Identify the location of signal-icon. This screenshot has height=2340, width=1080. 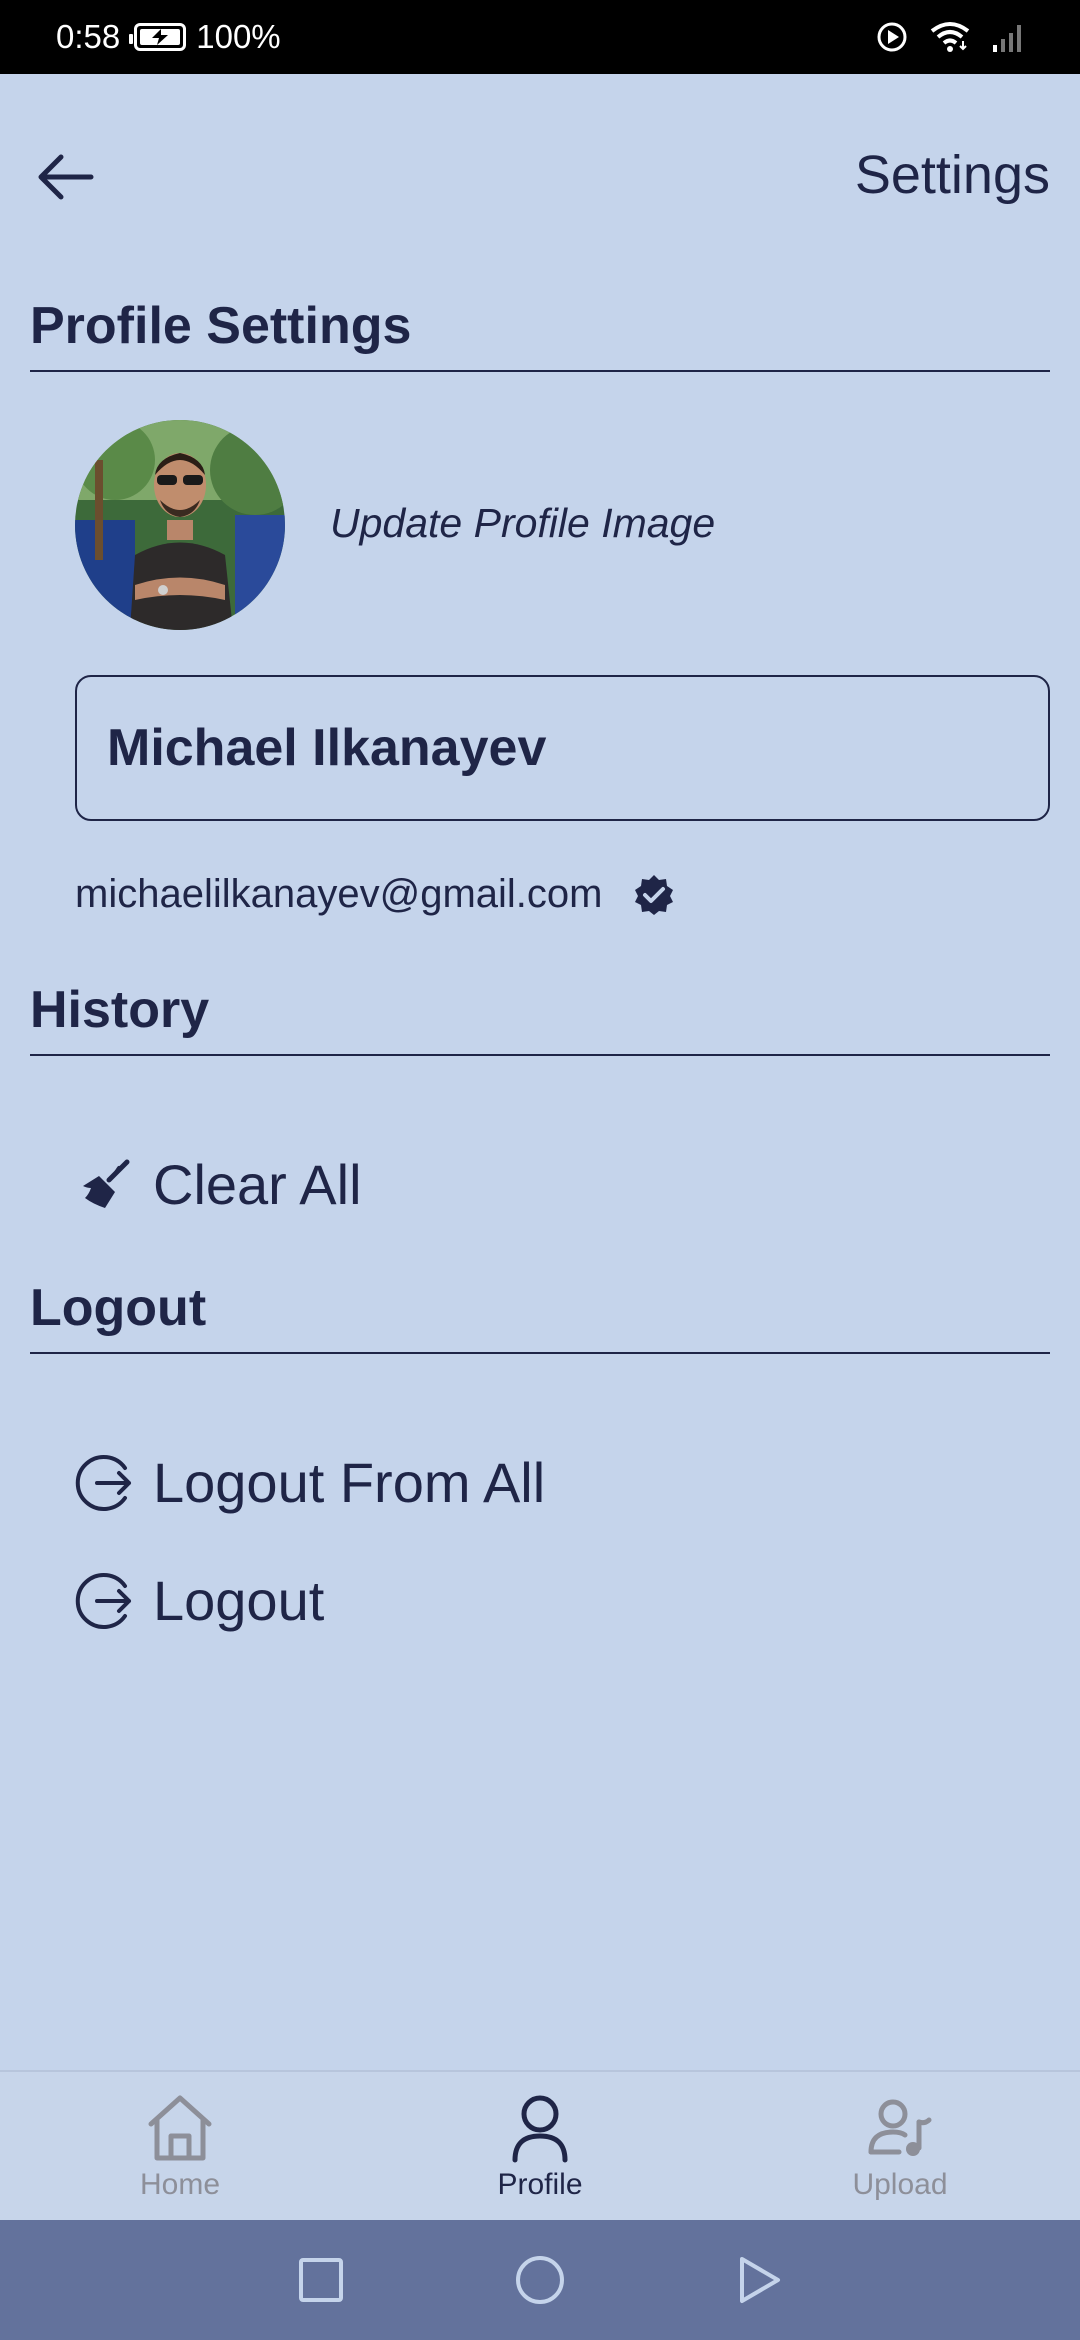
(1007, 38).